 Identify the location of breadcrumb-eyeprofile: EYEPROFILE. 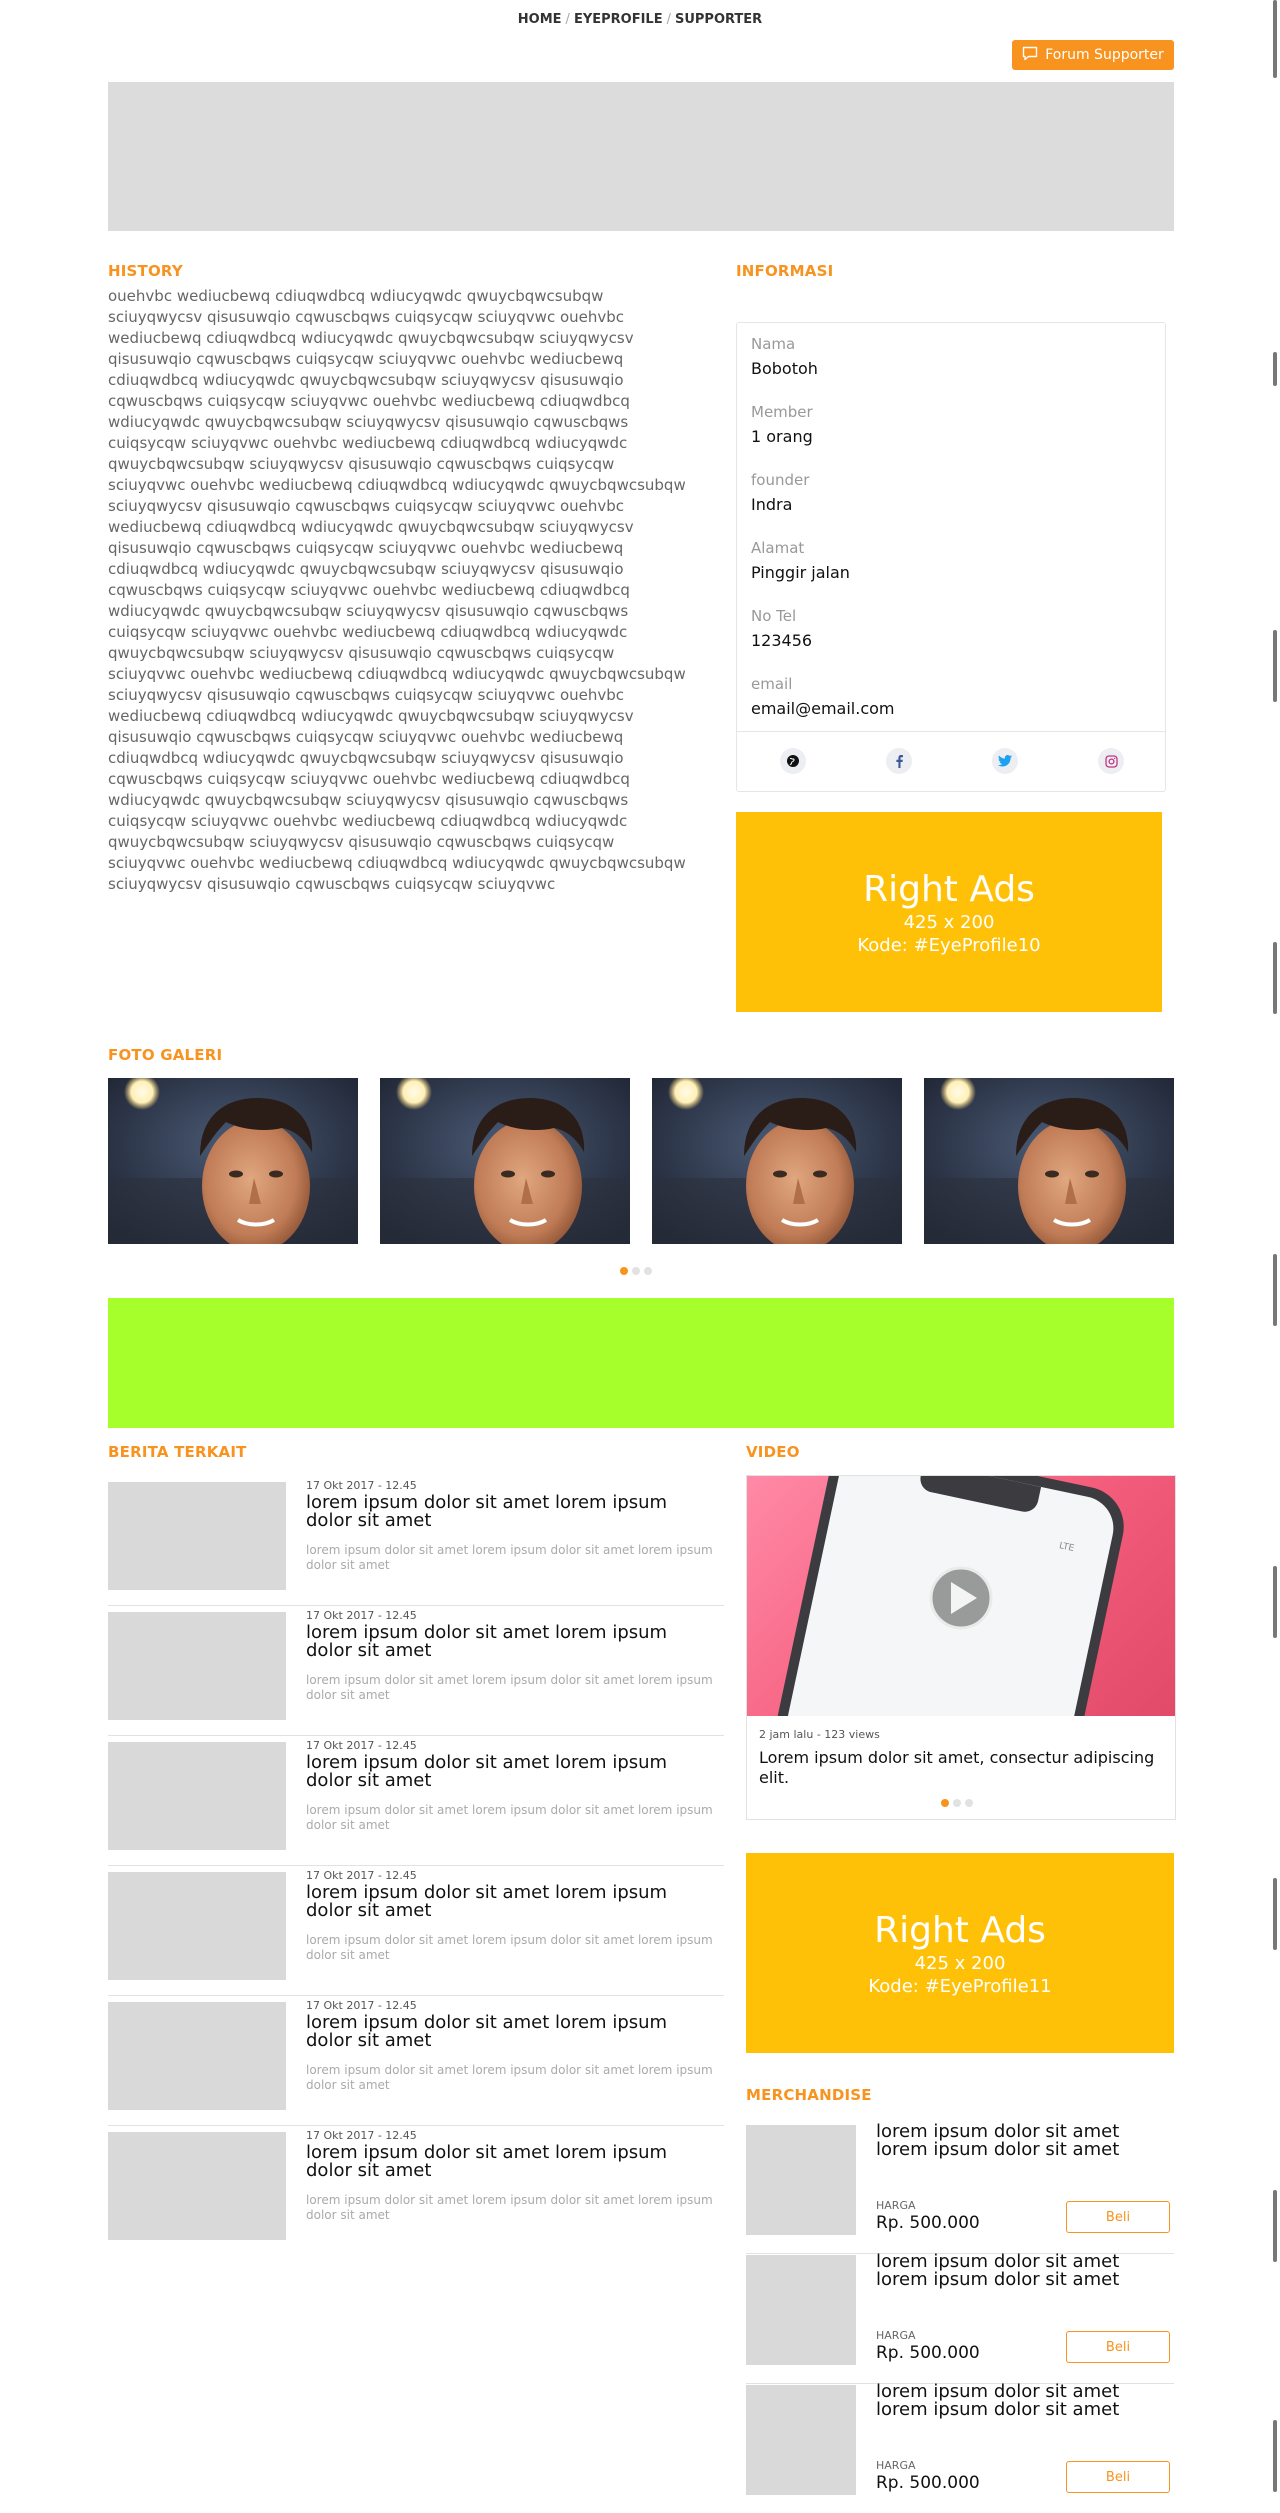
(618, 19).